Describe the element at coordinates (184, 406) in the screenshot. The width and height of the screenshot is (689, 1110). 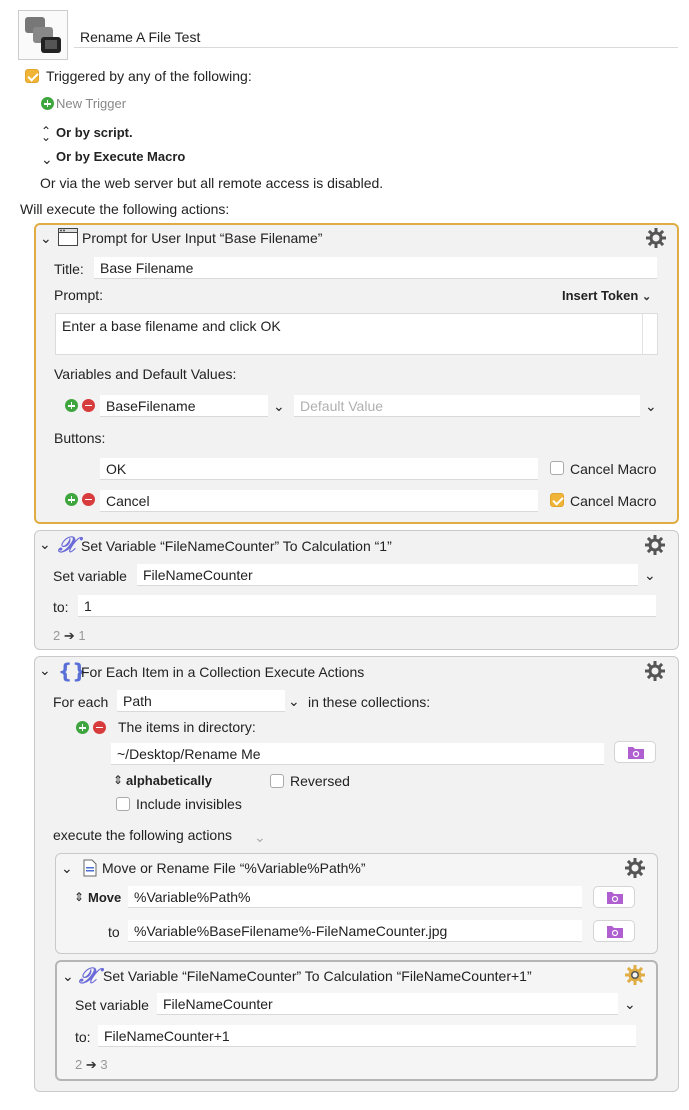
I see `variable-name-field: BaseFilename` at that location.